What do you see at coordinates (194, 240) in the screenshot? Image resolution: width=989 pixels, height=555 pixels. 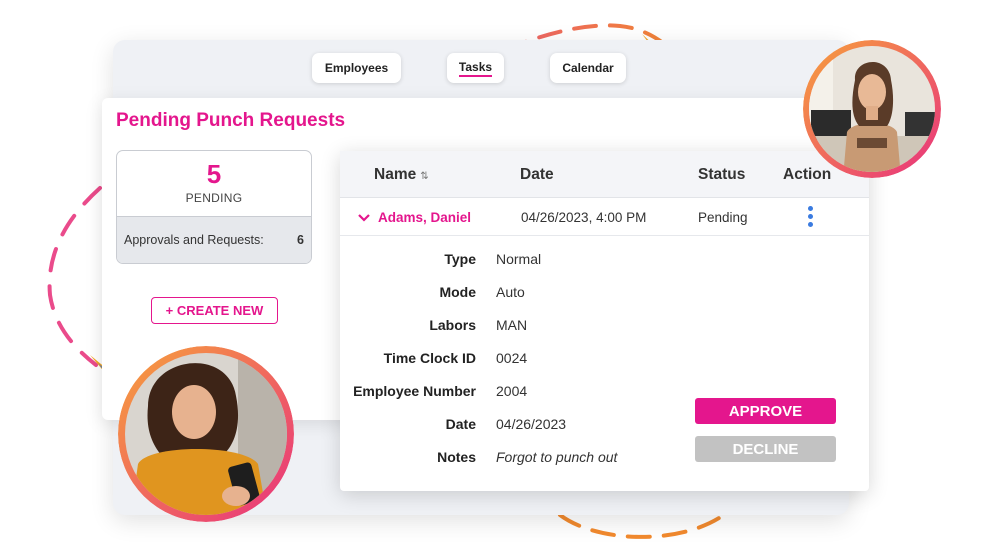 I see `approvals-label: Approvals and Requests:` at bounding box center [194, 240].